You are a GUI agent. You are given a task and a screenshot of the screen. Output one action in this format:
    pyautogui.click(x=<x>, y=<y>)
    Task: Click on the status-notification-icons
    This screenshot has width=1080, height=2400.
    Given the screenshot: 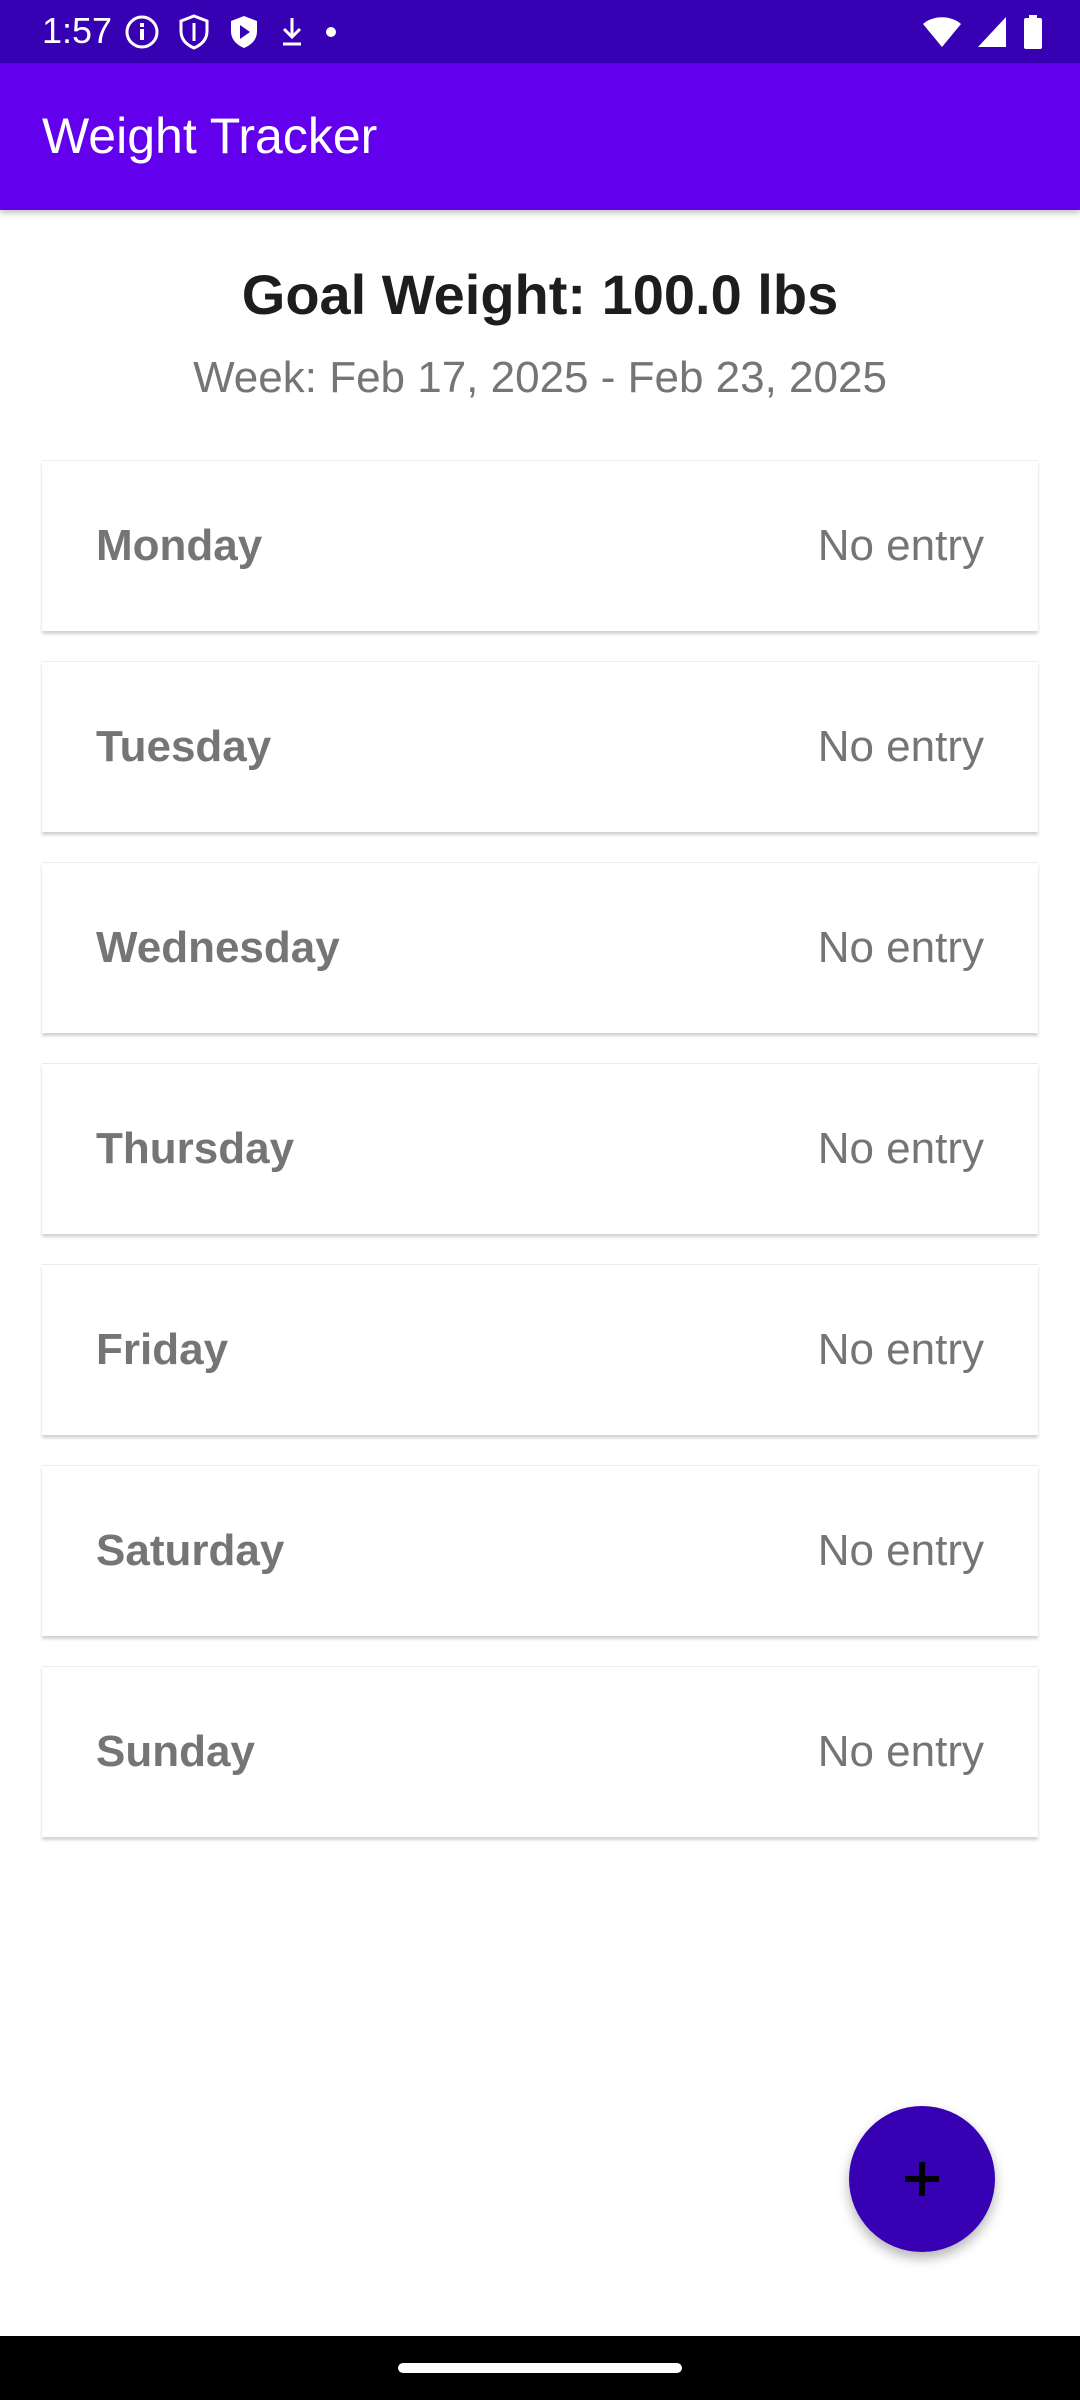 What is the action you would take?
    pyautogui.click(x=240, y=32)
    